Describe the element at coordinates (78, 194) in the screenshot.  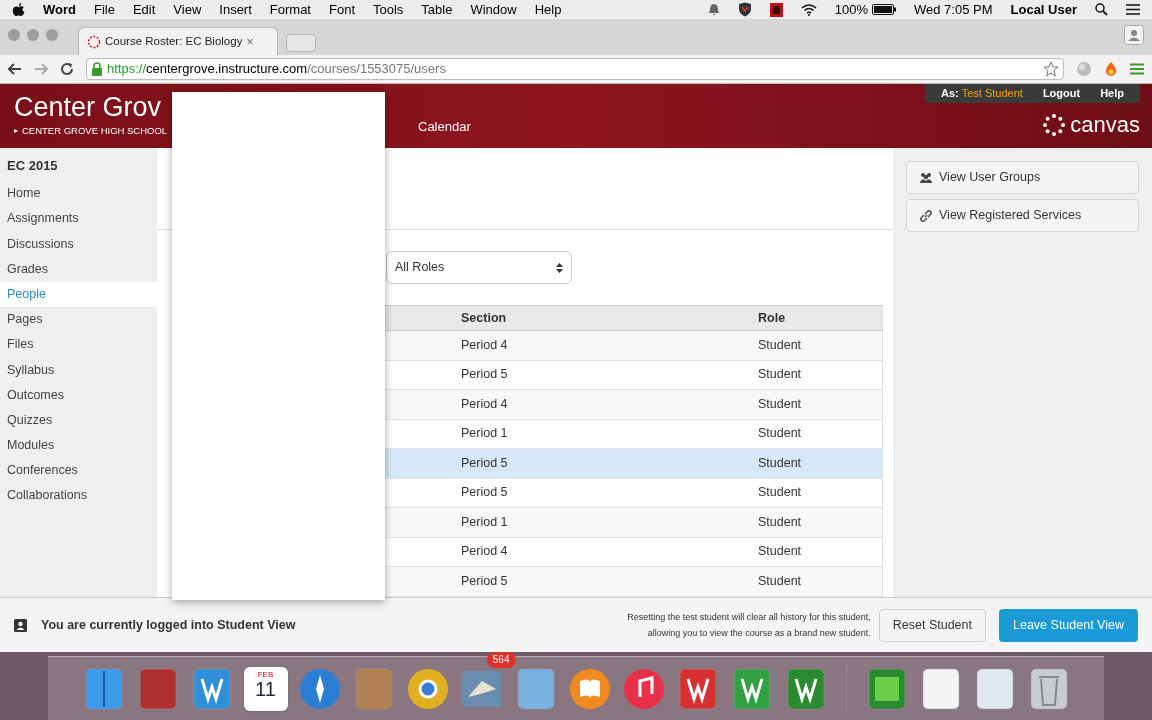
I see `course-nav-item: Home` at that location.